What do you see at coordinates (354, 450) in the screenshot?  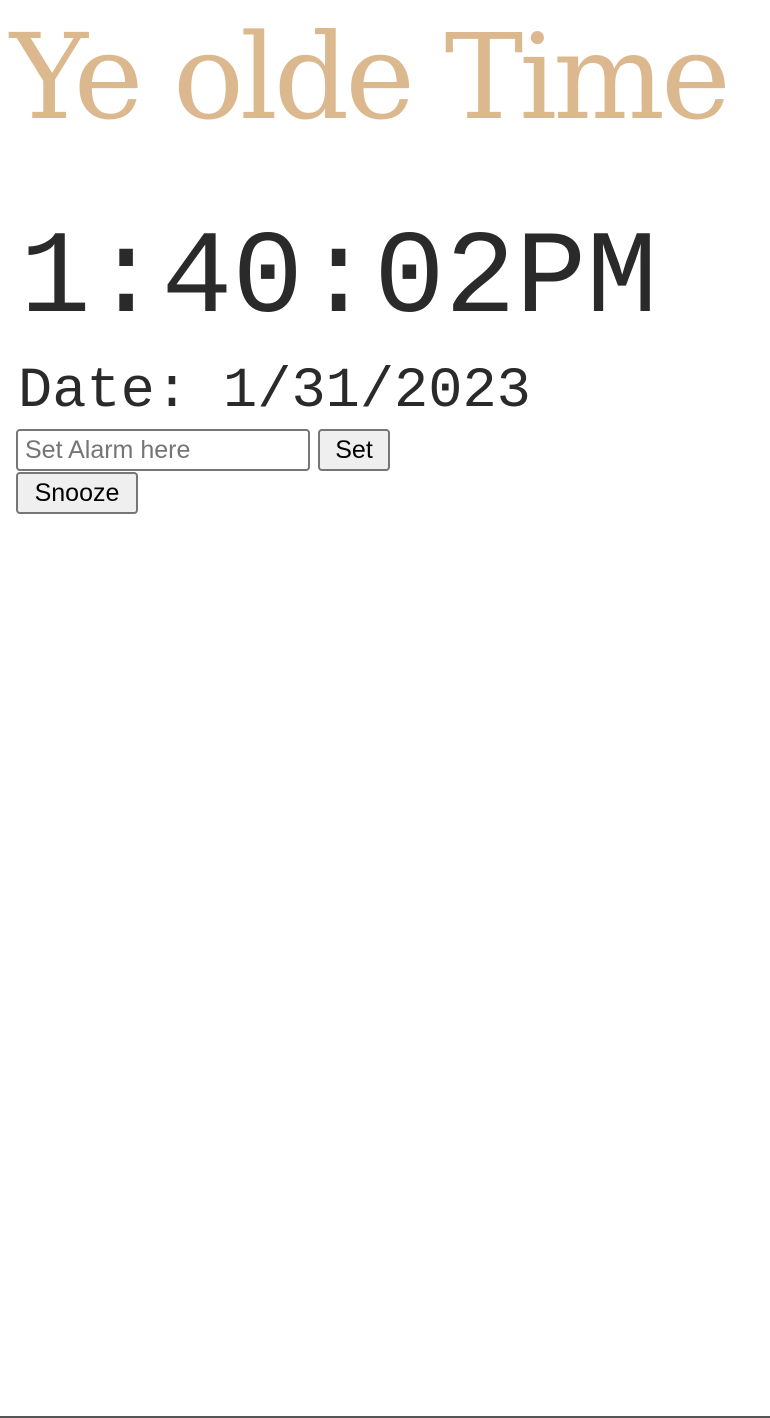 I see `set-alarm-button: Set` at bounding box center [354, 450].